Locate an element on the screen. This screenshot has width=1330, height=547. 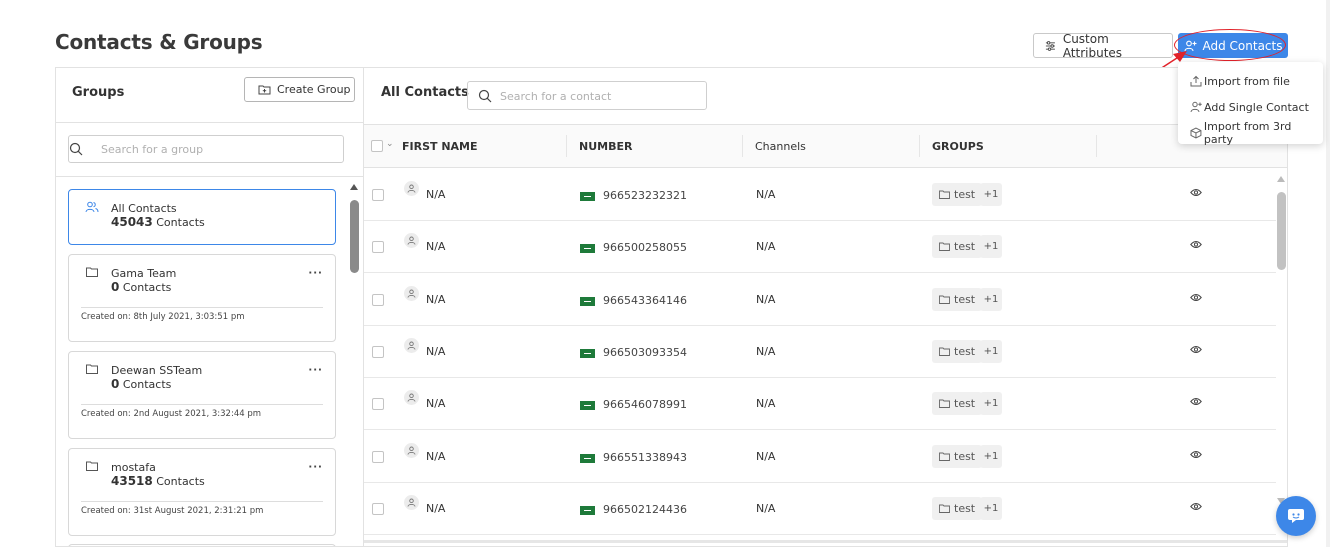
contact-number: 966543364146 is located at coordinates (645, 300).